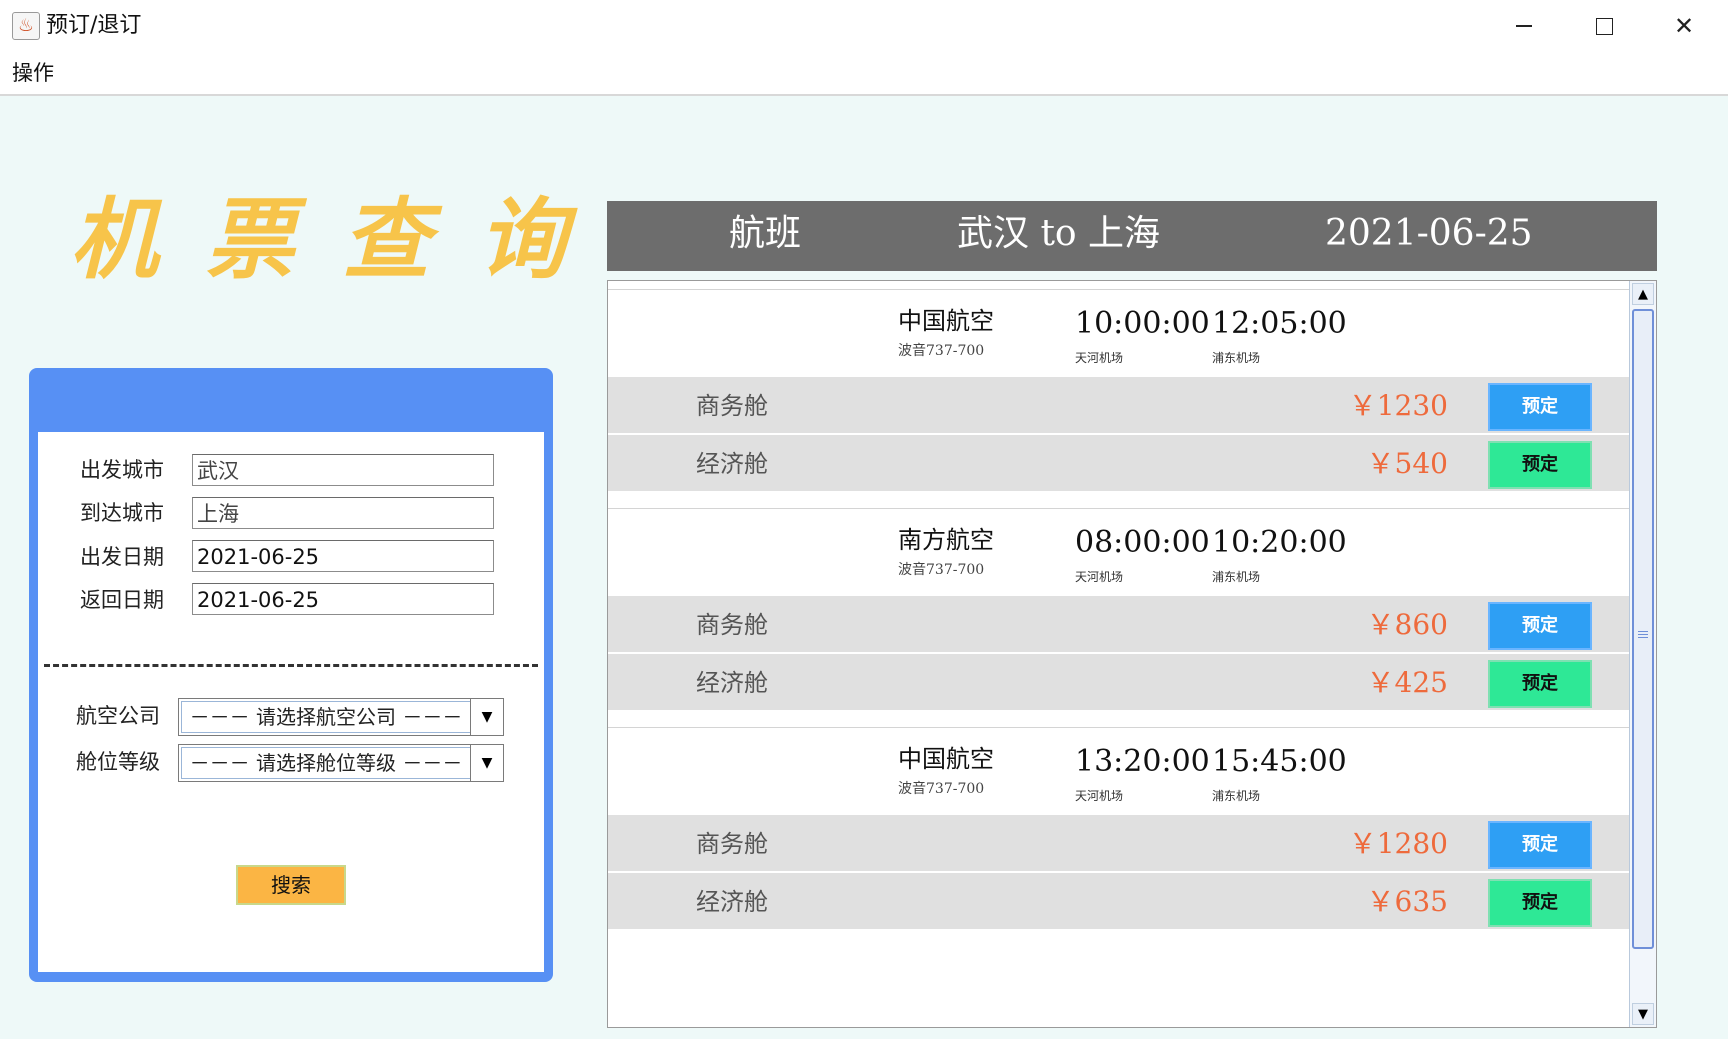 Image resolution: width=1728 pixels, height=1039 pixels. Describe the element at coordinates (1407, 901) in the screenshot. I see `fare-price: ￥635` at that location.